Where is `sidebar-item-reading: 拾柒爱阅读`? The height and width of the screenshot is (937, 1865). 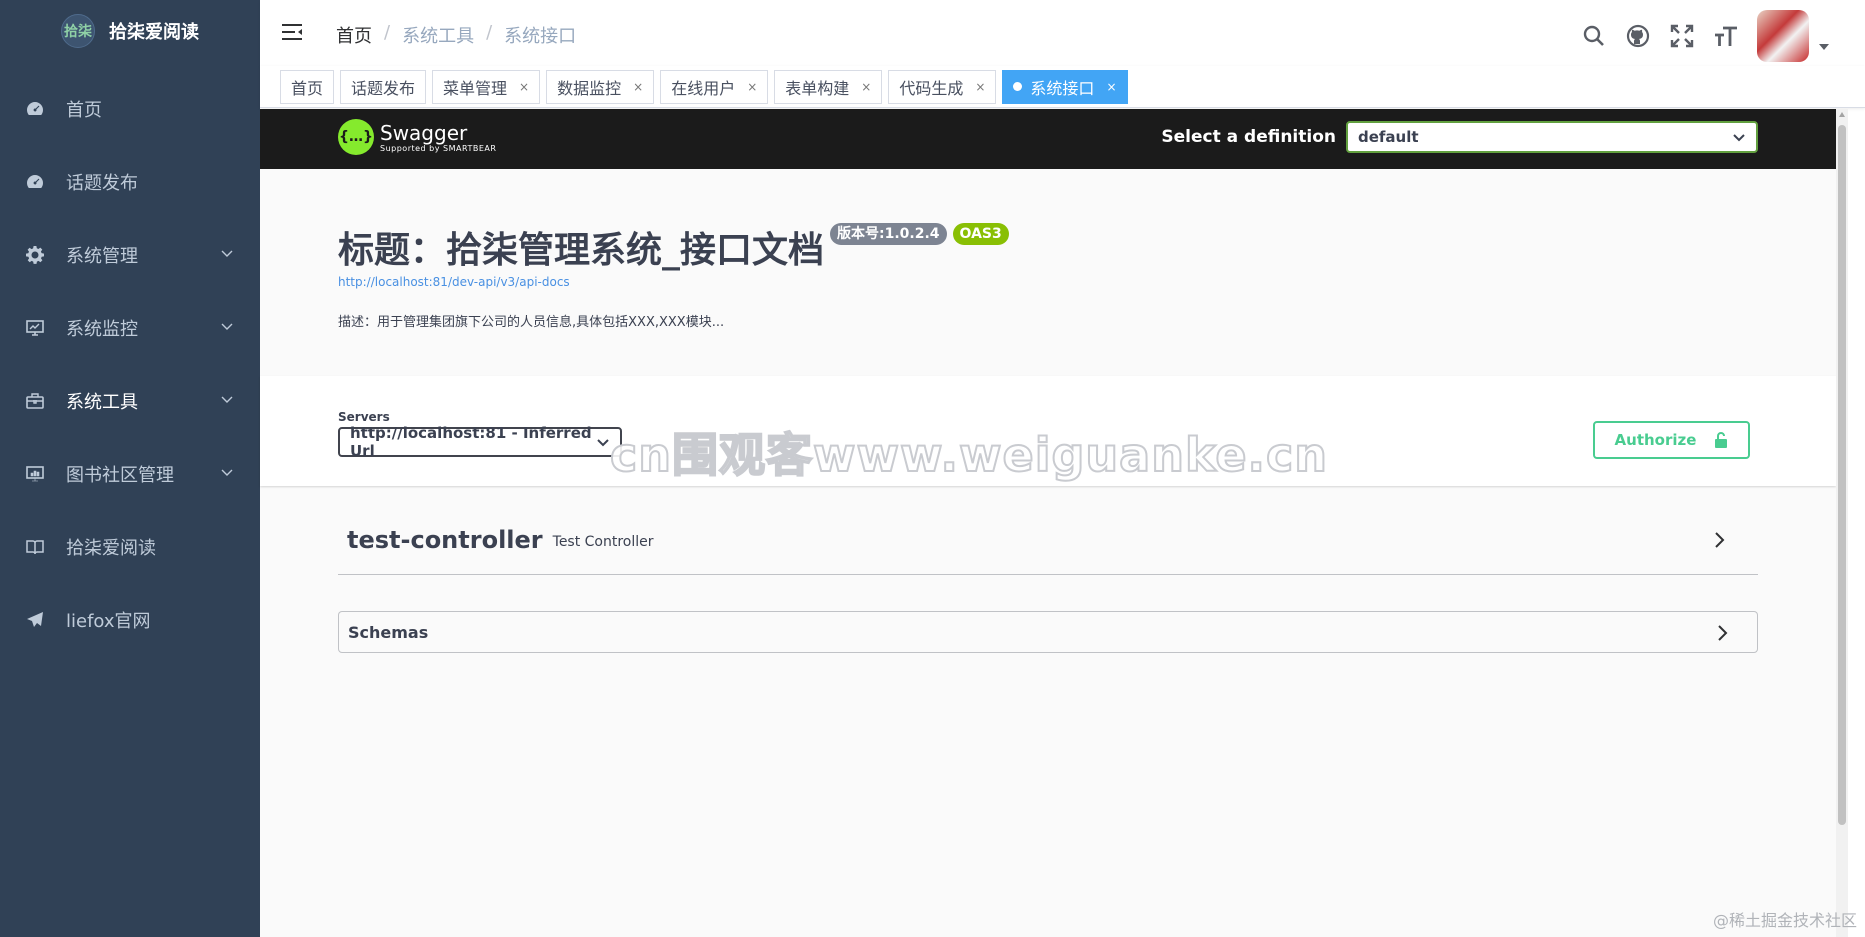
sidebar-item-reading: 拾柒爱阅读 is located at coordinates (130, 546).